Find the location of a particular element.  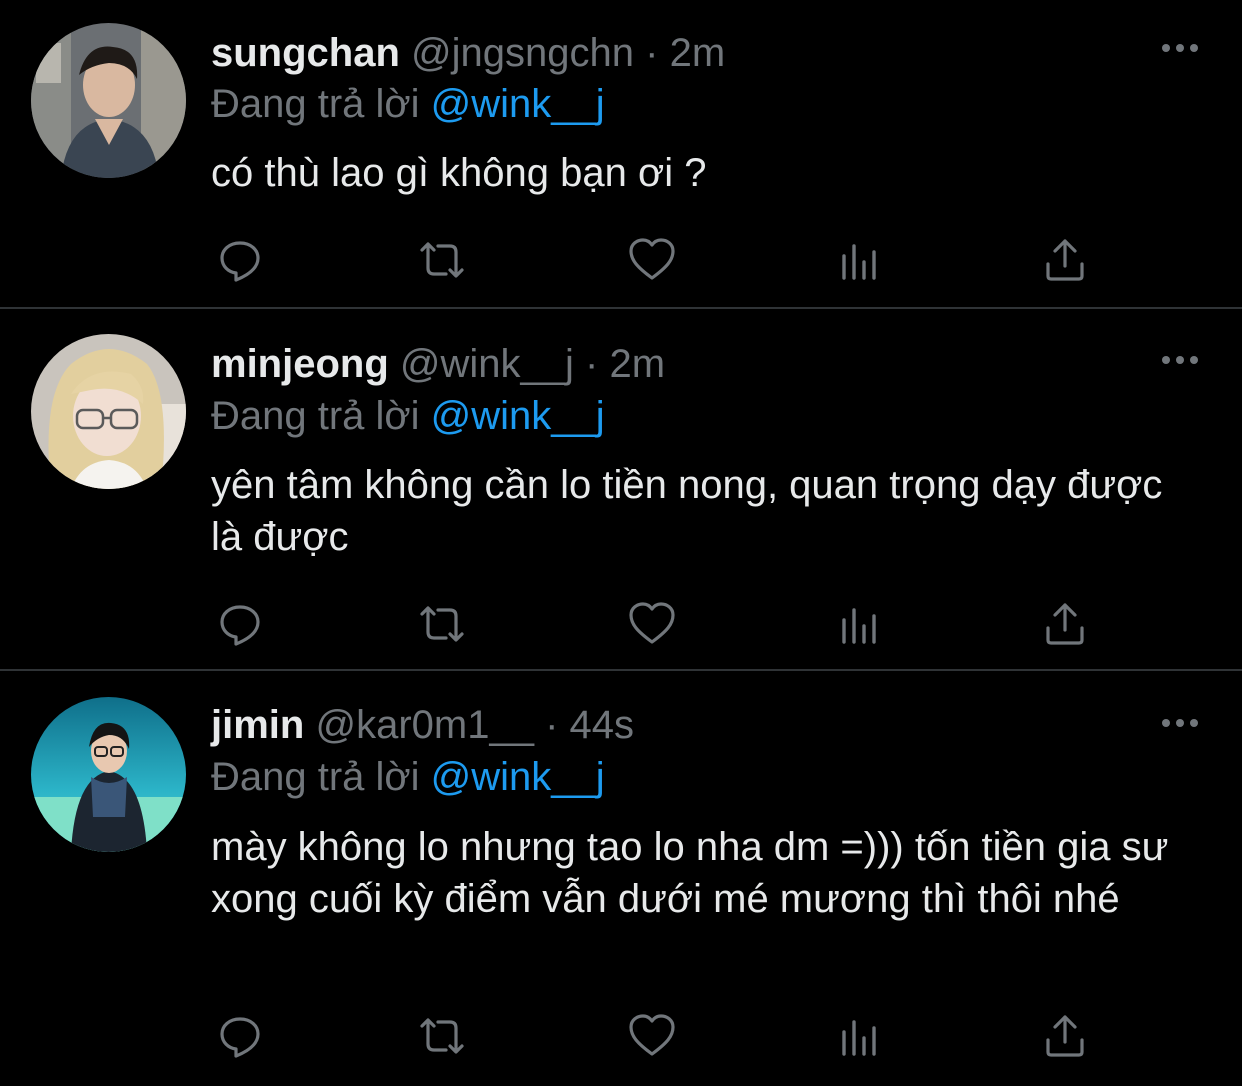

tweet-header: jimin @kar0m1__ · 44s is located at coordinates (422, 725).